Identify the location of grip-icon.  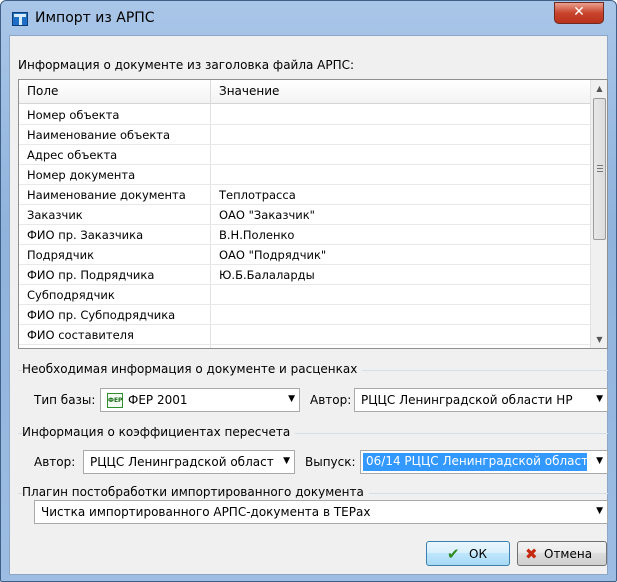
(600, 168).